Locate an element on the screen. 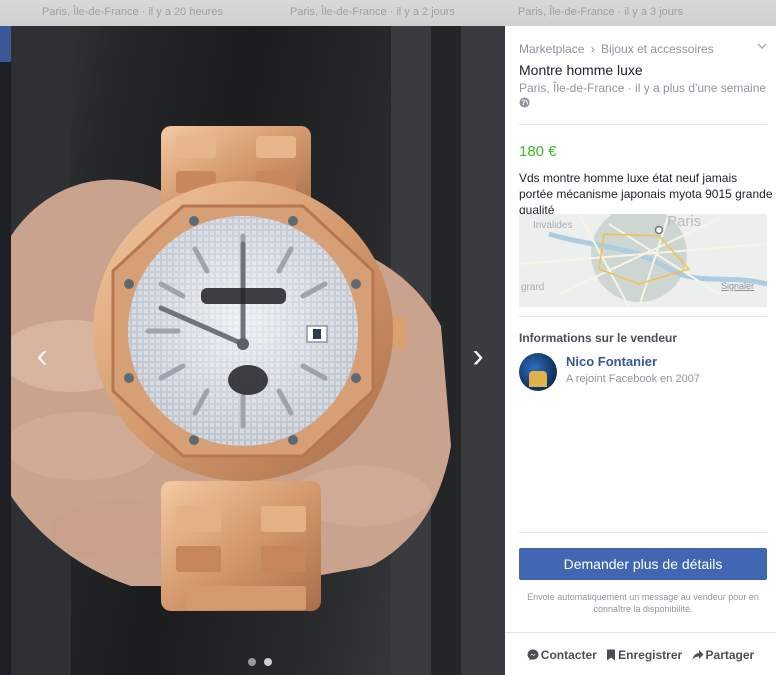 This screenshot has height=675, width=776. previous-photo-arrow: ‹ is located at coordinates (42, 356).